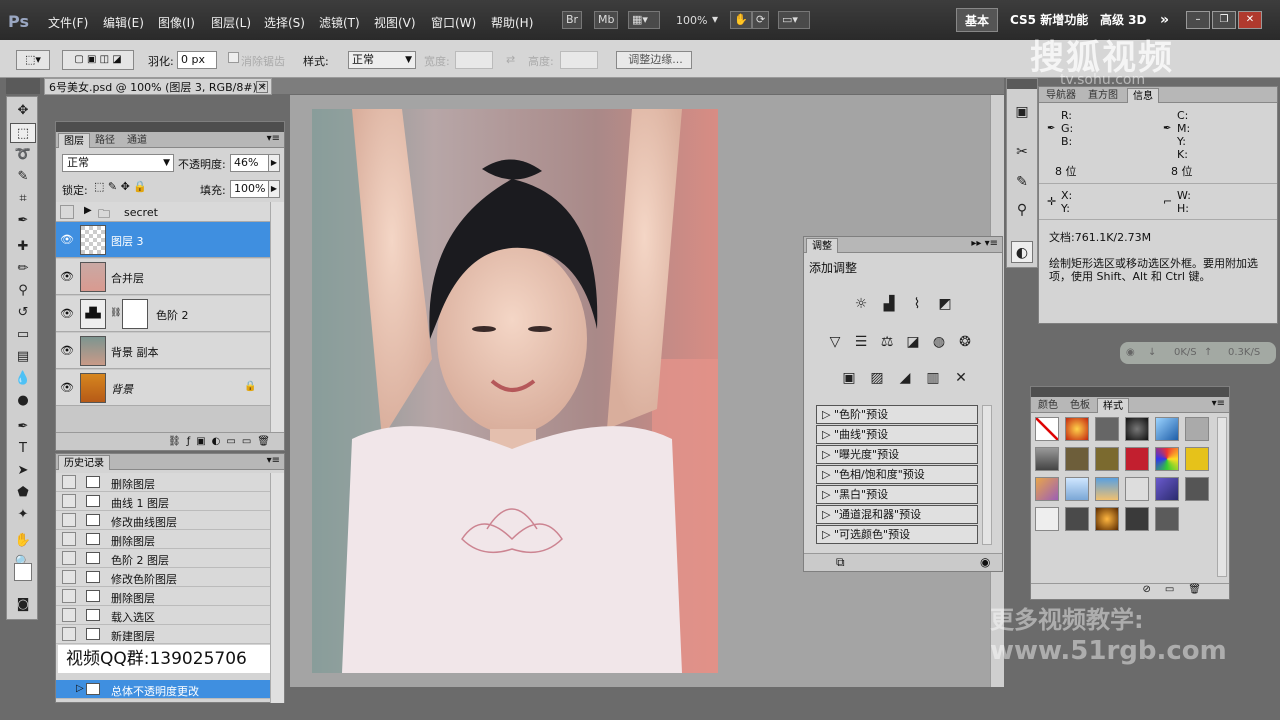 This screenshot has height=720, width=1280. What do you see at coordinates (510, 59) in the screenshot?
I see `swap-icon: ⇄` at bounding box center [510, 59].